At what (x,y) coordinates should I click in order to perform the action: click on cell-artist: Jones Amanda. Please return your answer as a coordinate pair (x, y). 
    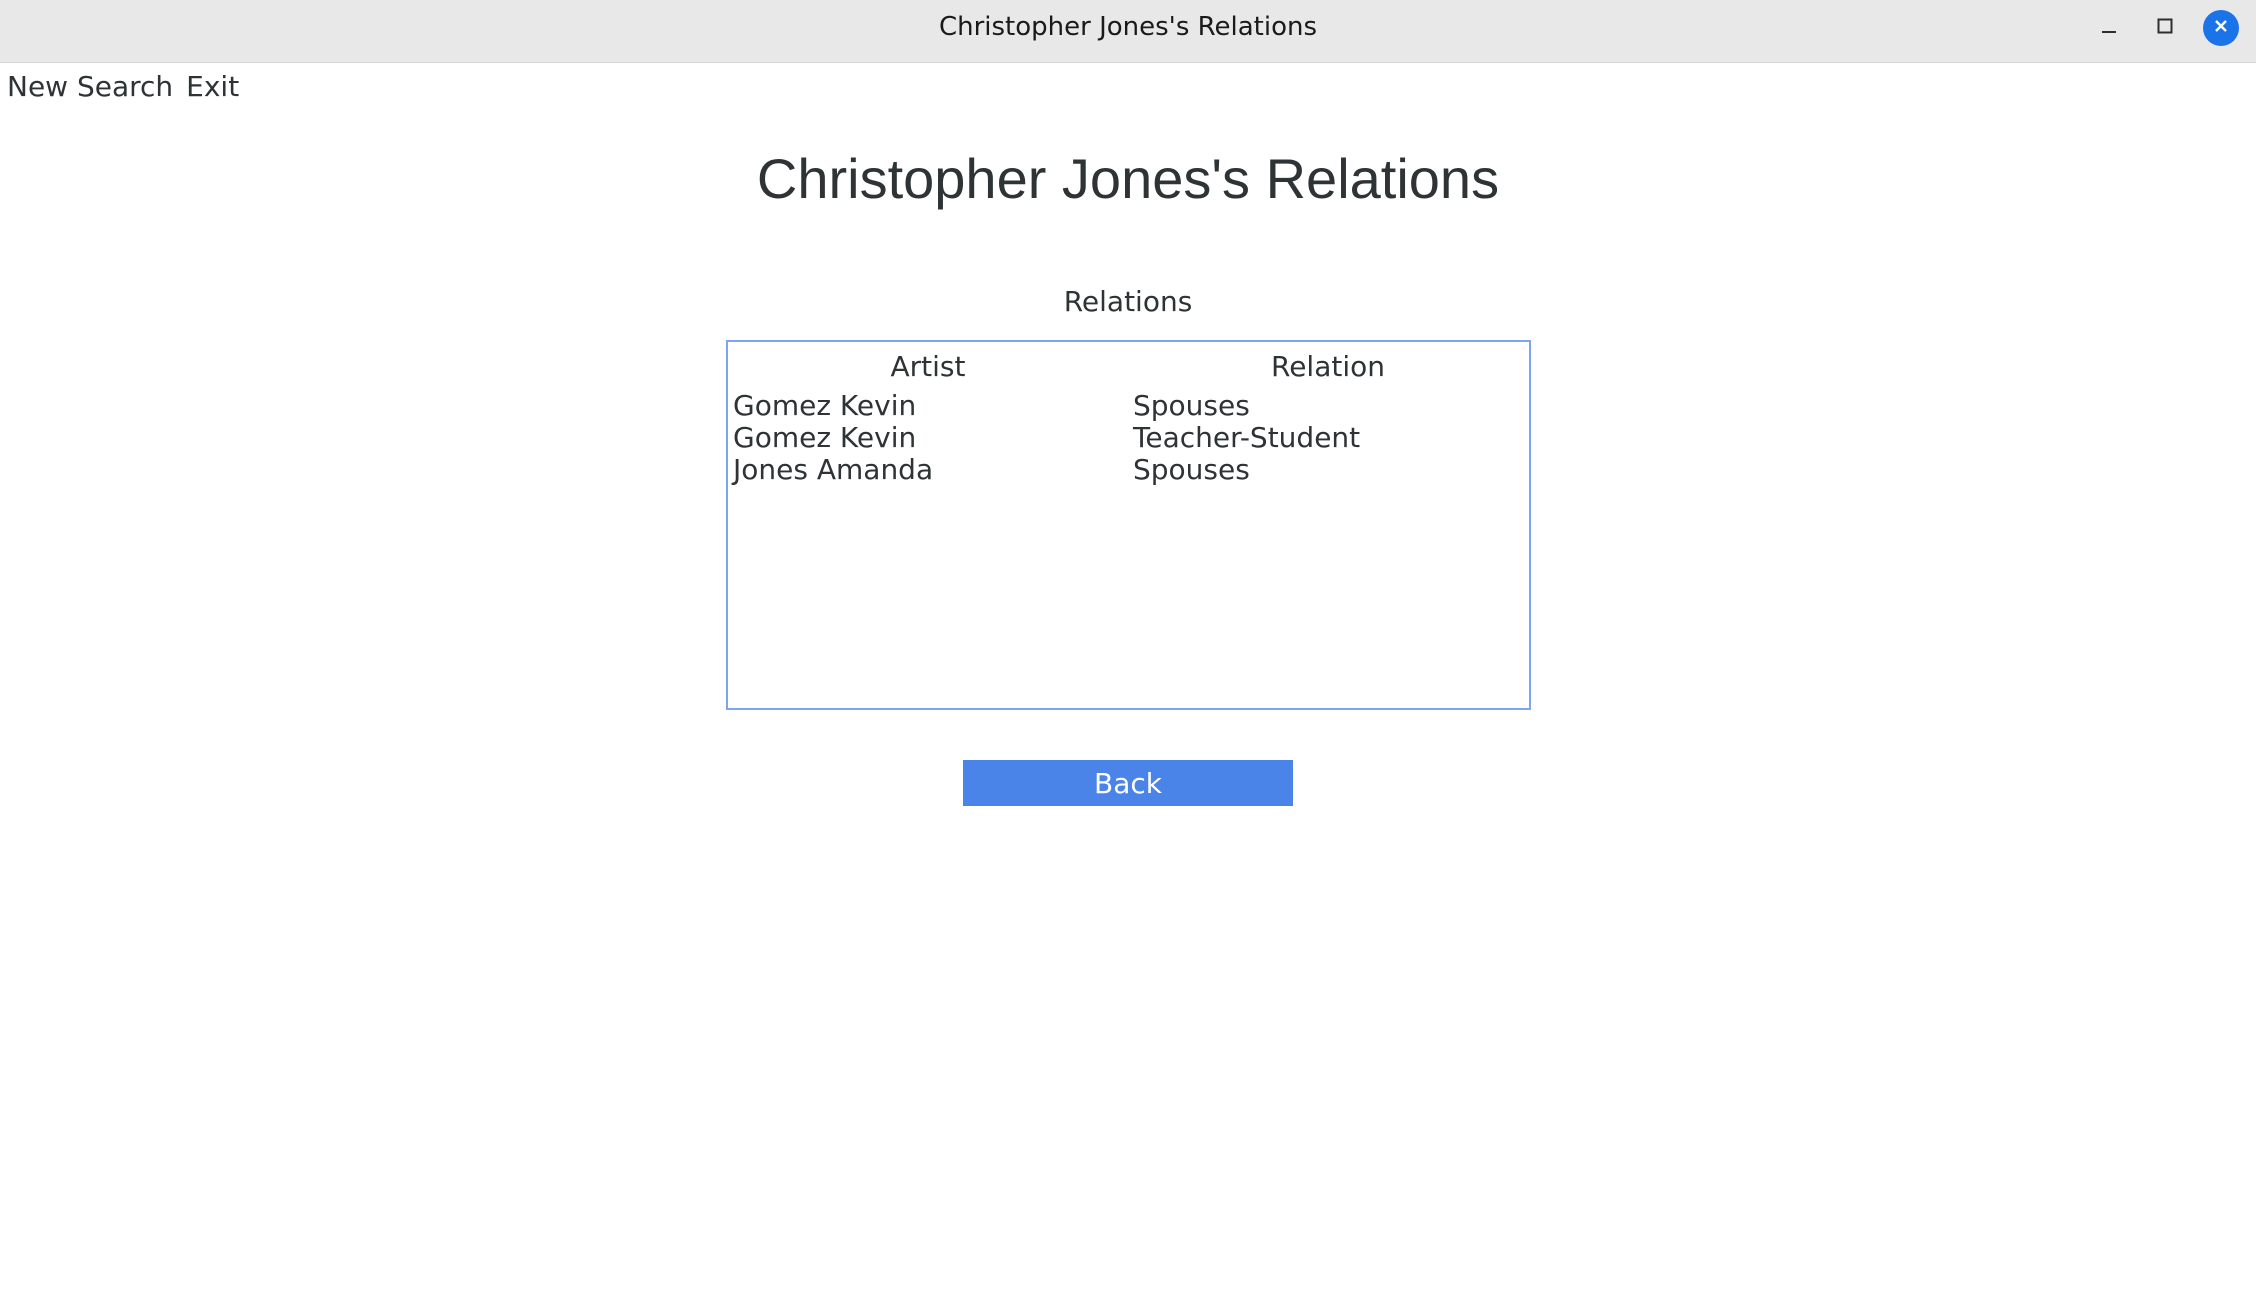
    Looking at the image, I should click on (833, 469).